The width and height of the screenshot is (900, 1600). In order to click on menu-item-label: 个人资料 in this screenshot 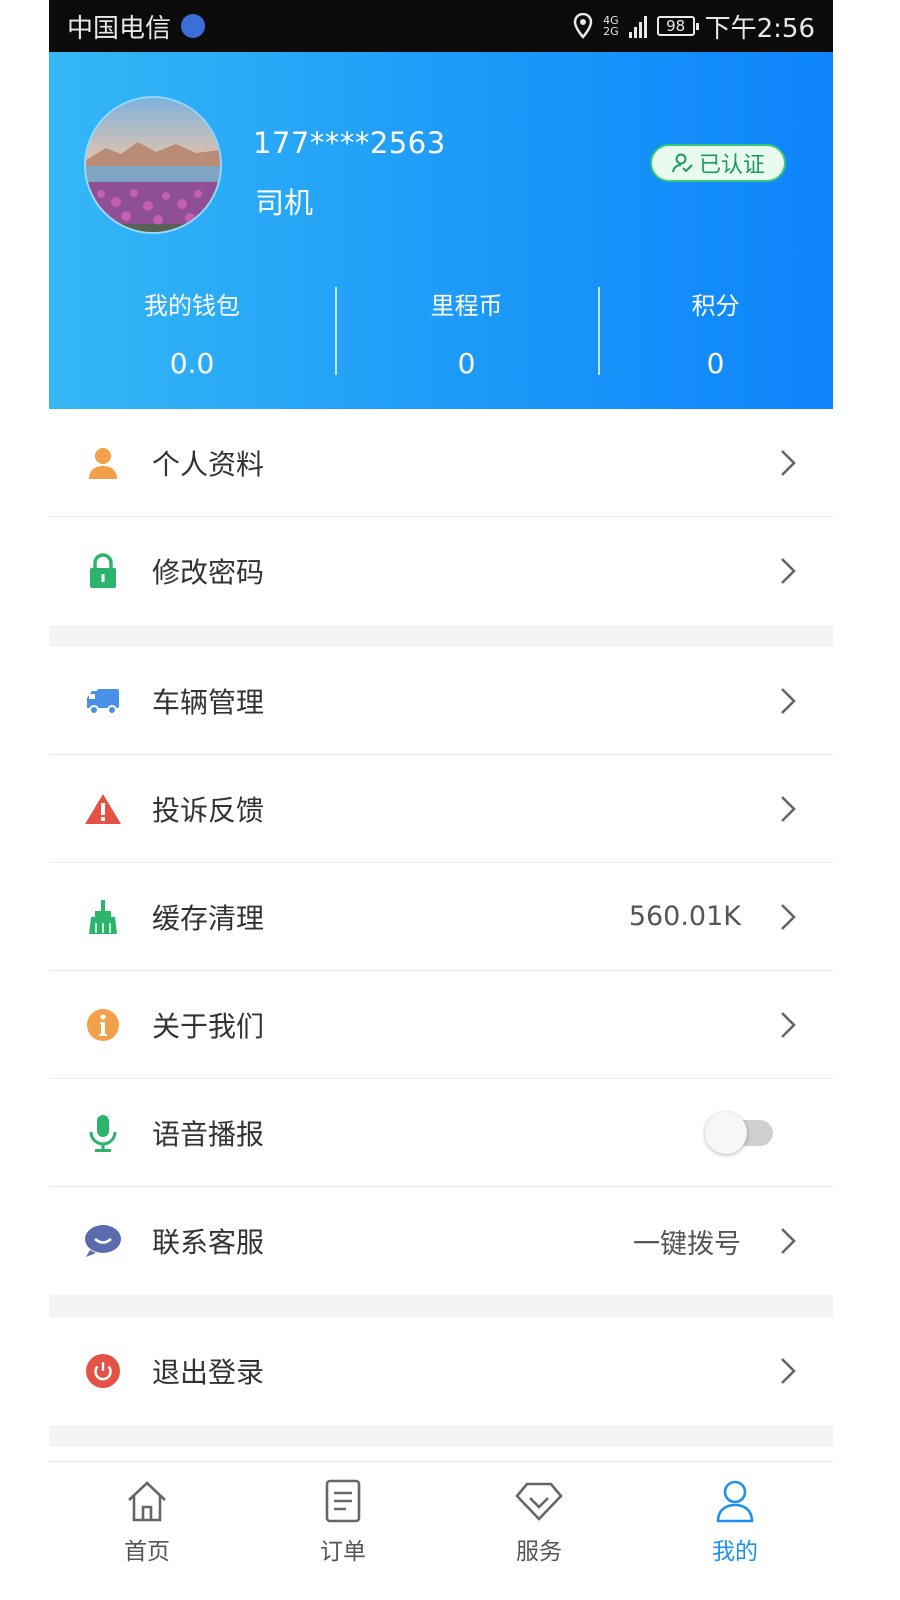, I will do `click(208, 464)`.